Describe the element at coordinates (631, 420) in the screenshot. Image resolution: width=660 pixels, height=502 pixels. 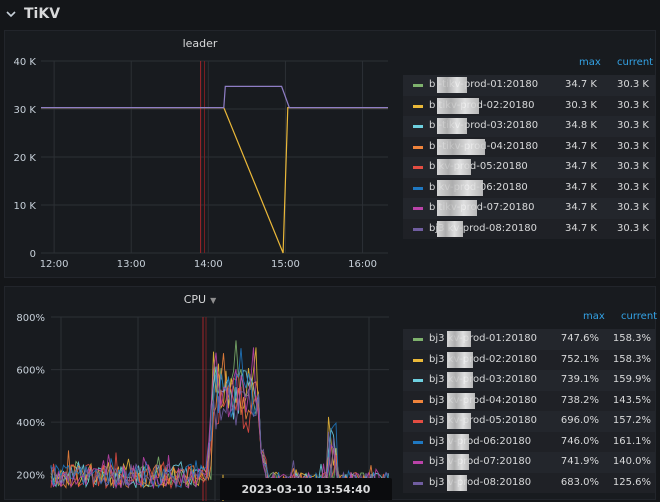
I see `series-current: 157.2%` at that location.